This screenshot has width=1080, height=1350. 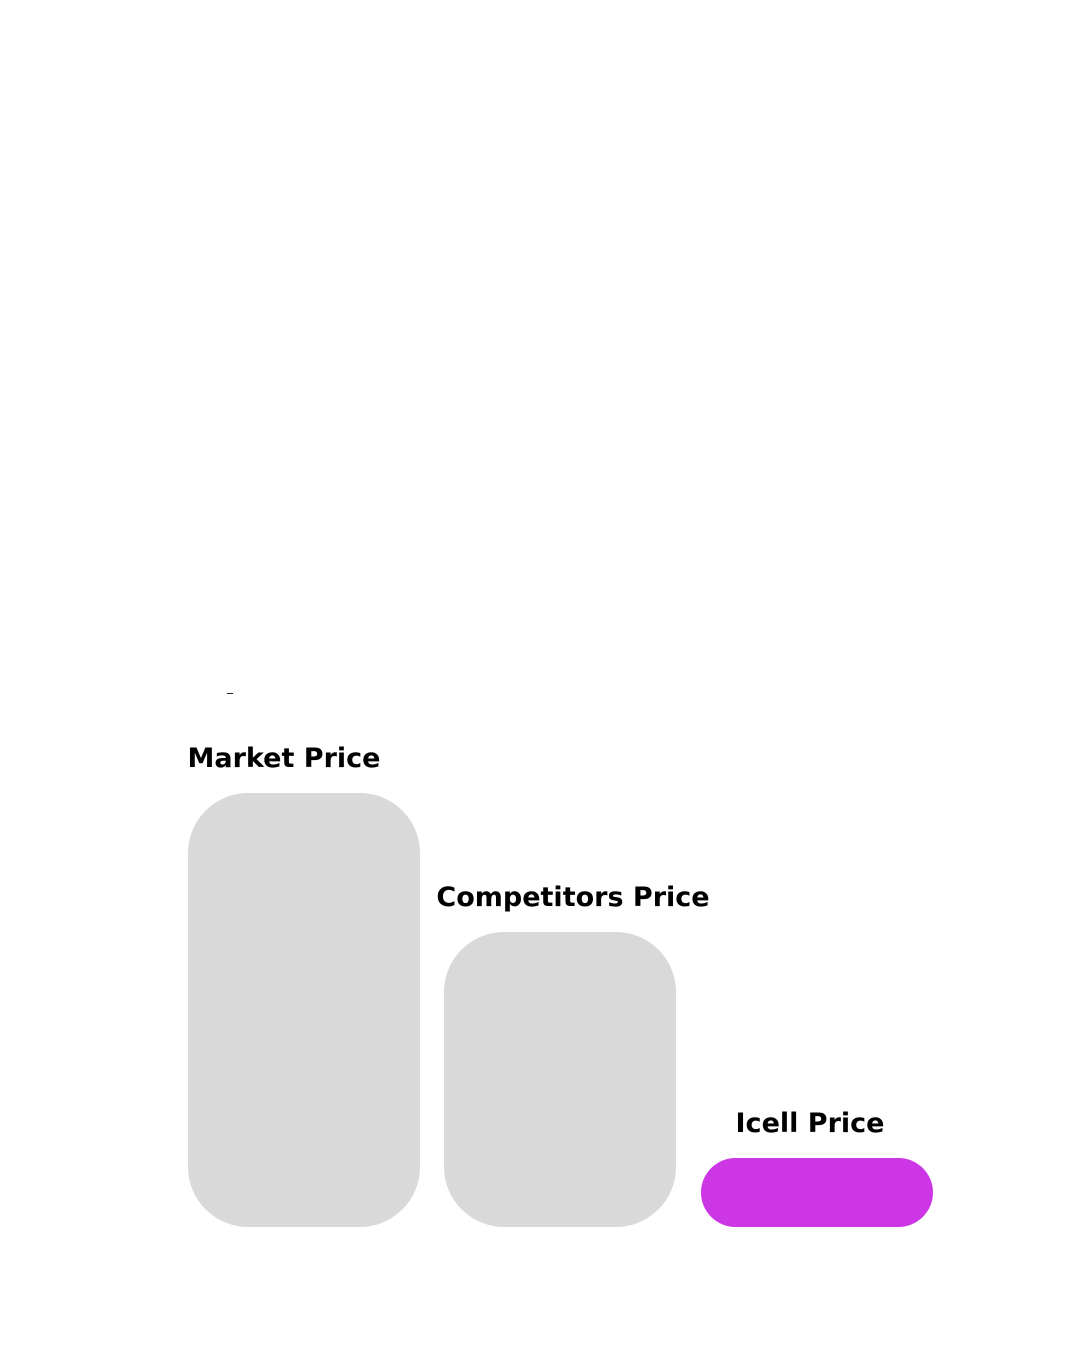 I want to click on bar-competitors-price, so click(x=560, y=1079).